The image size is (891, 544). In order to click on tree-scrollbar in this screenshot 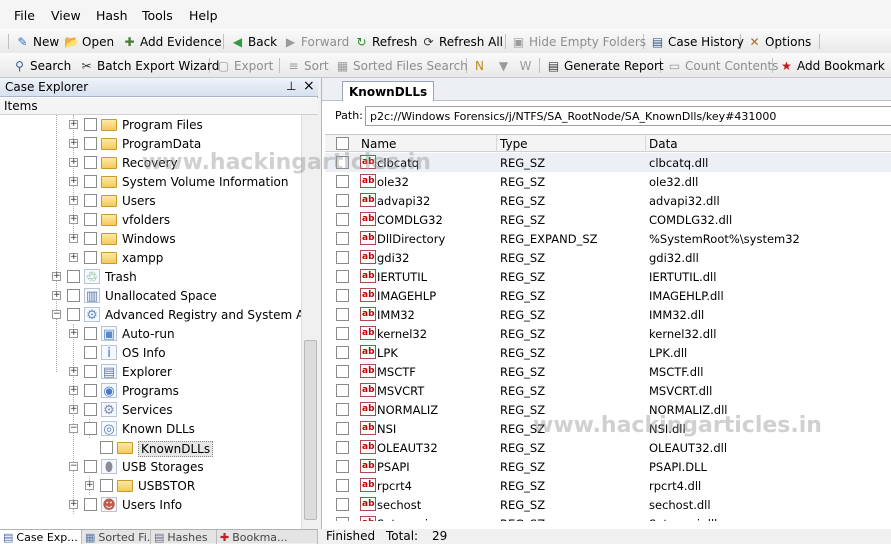, I will do `click(309, 322)`.